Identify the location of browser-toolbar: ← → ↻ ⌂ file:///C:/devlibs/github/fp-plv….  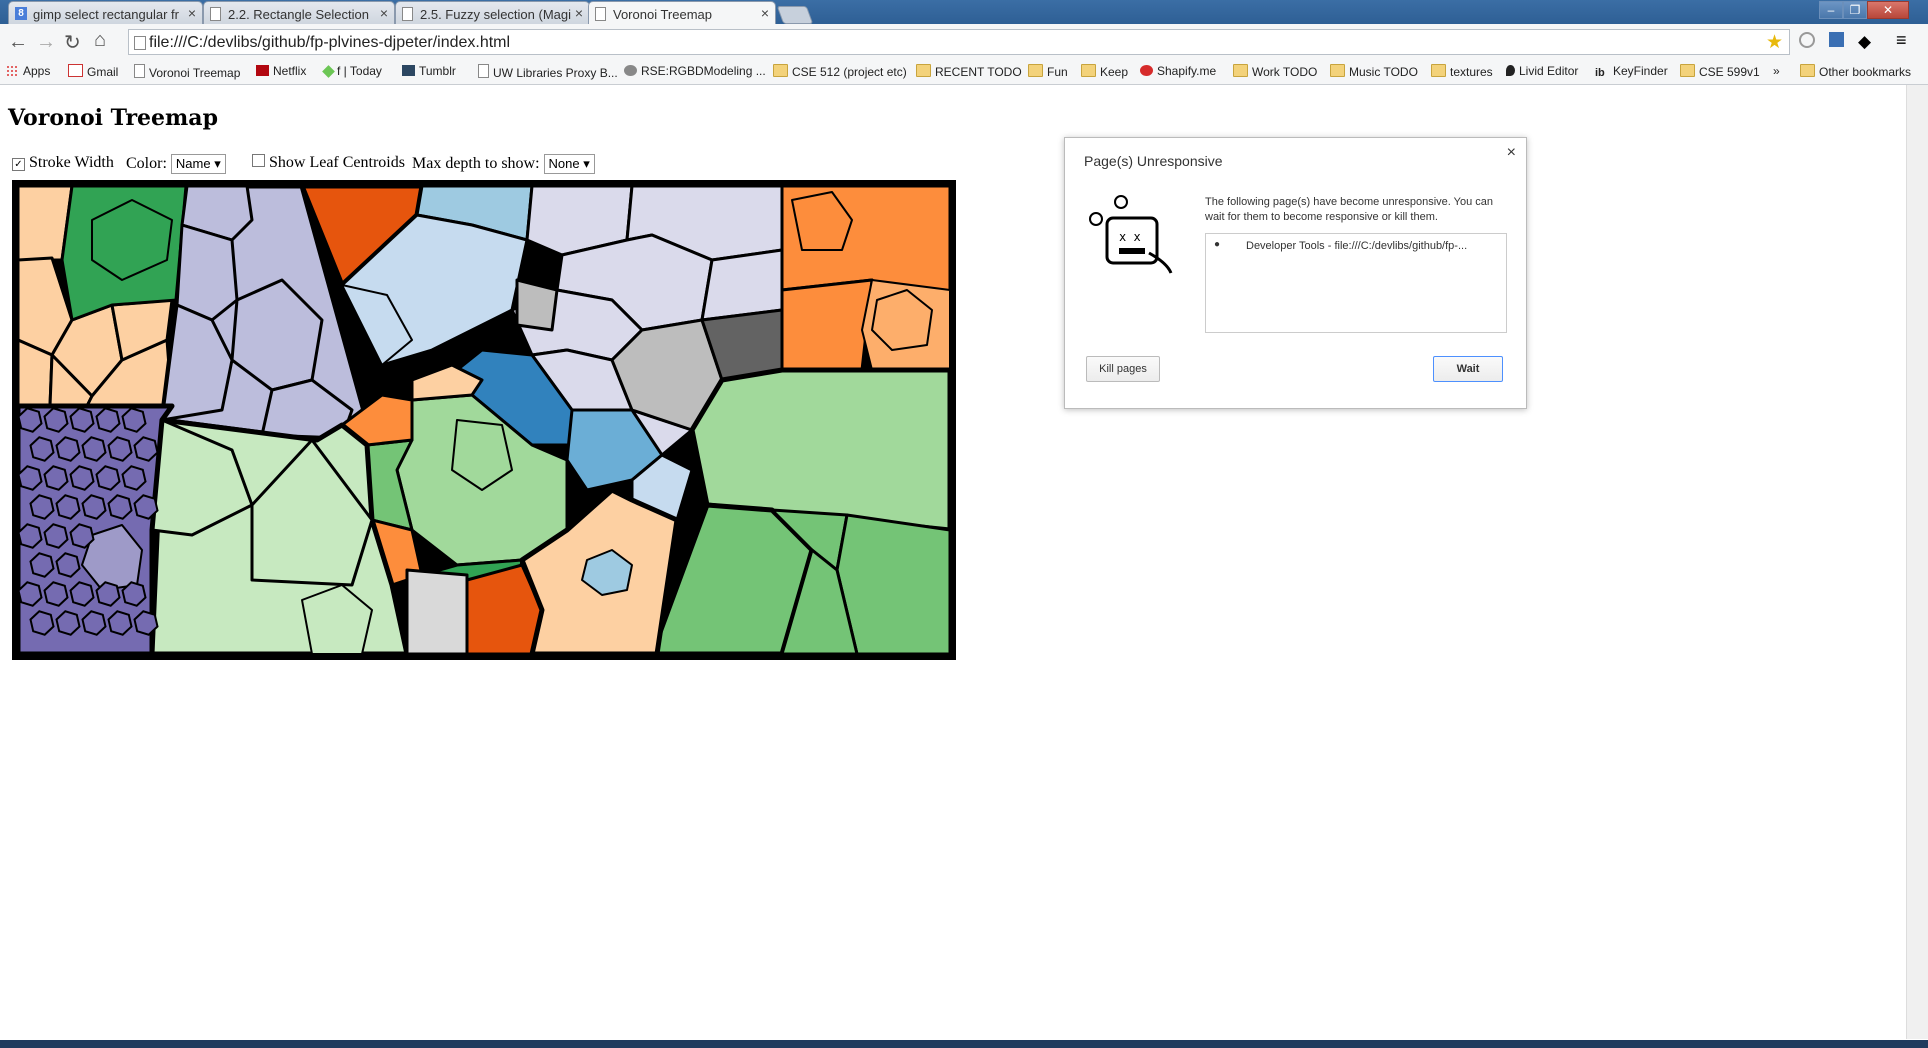
(964, 42).